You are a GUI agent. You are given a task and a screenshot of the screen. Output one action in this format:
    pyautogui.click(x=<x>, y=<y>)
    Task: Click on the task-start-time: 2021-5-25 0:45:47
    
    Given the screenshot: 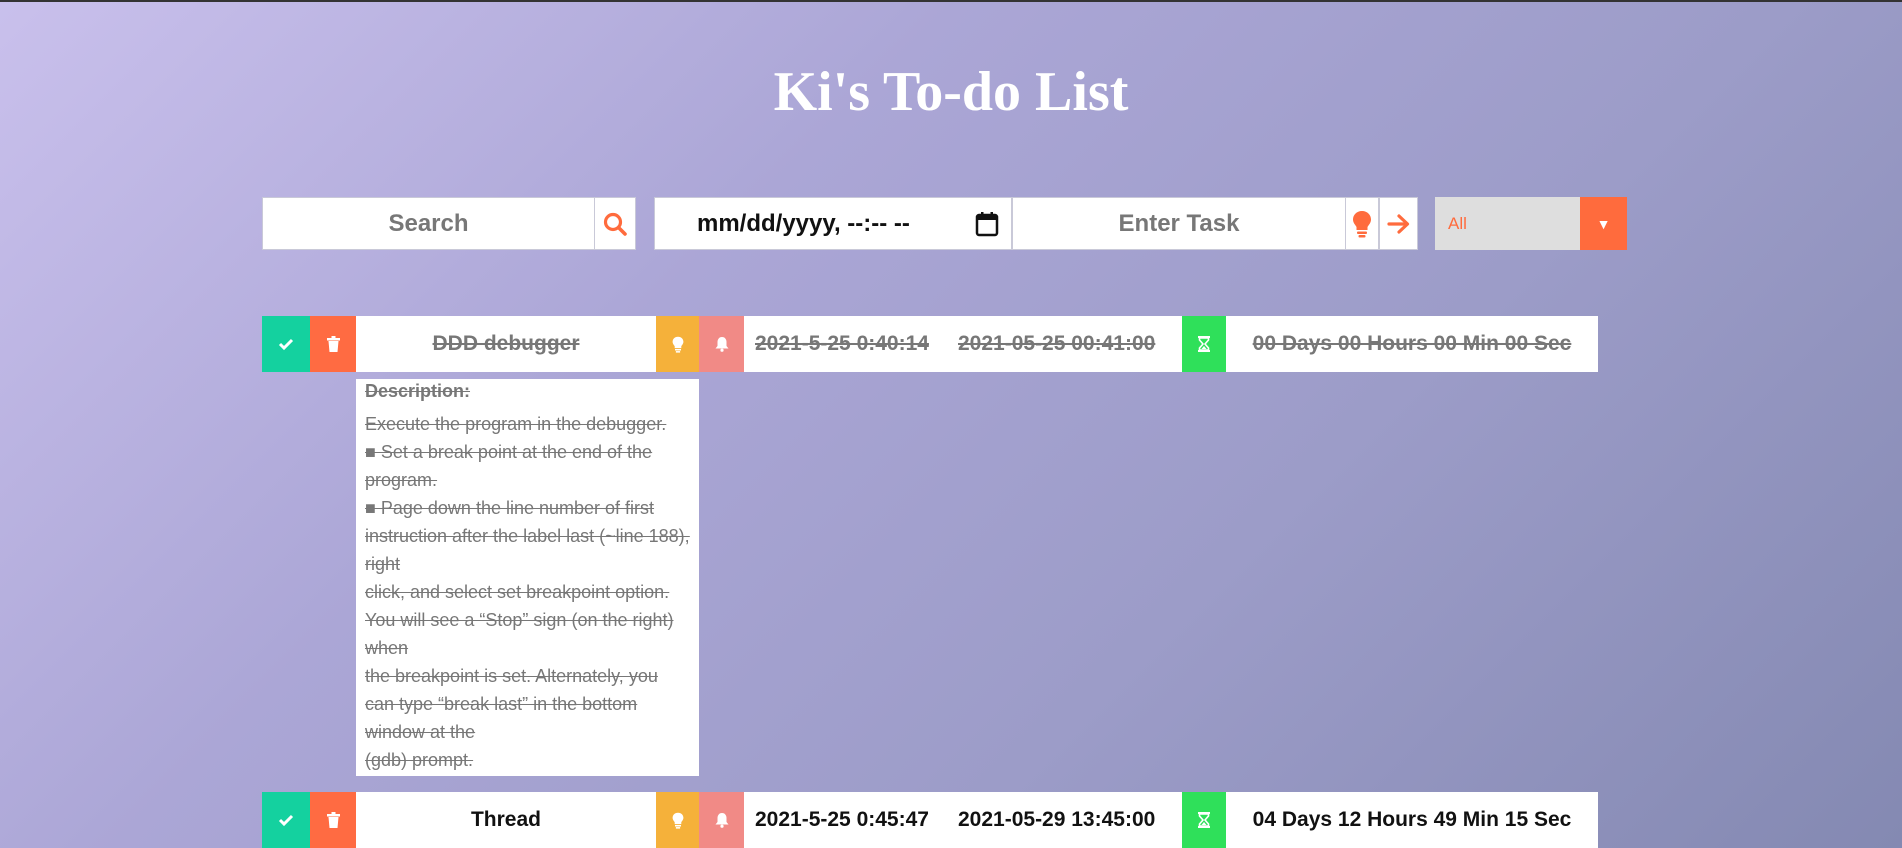 What is the action you would take?
    pyautogui.click(x=851, y=820)
    